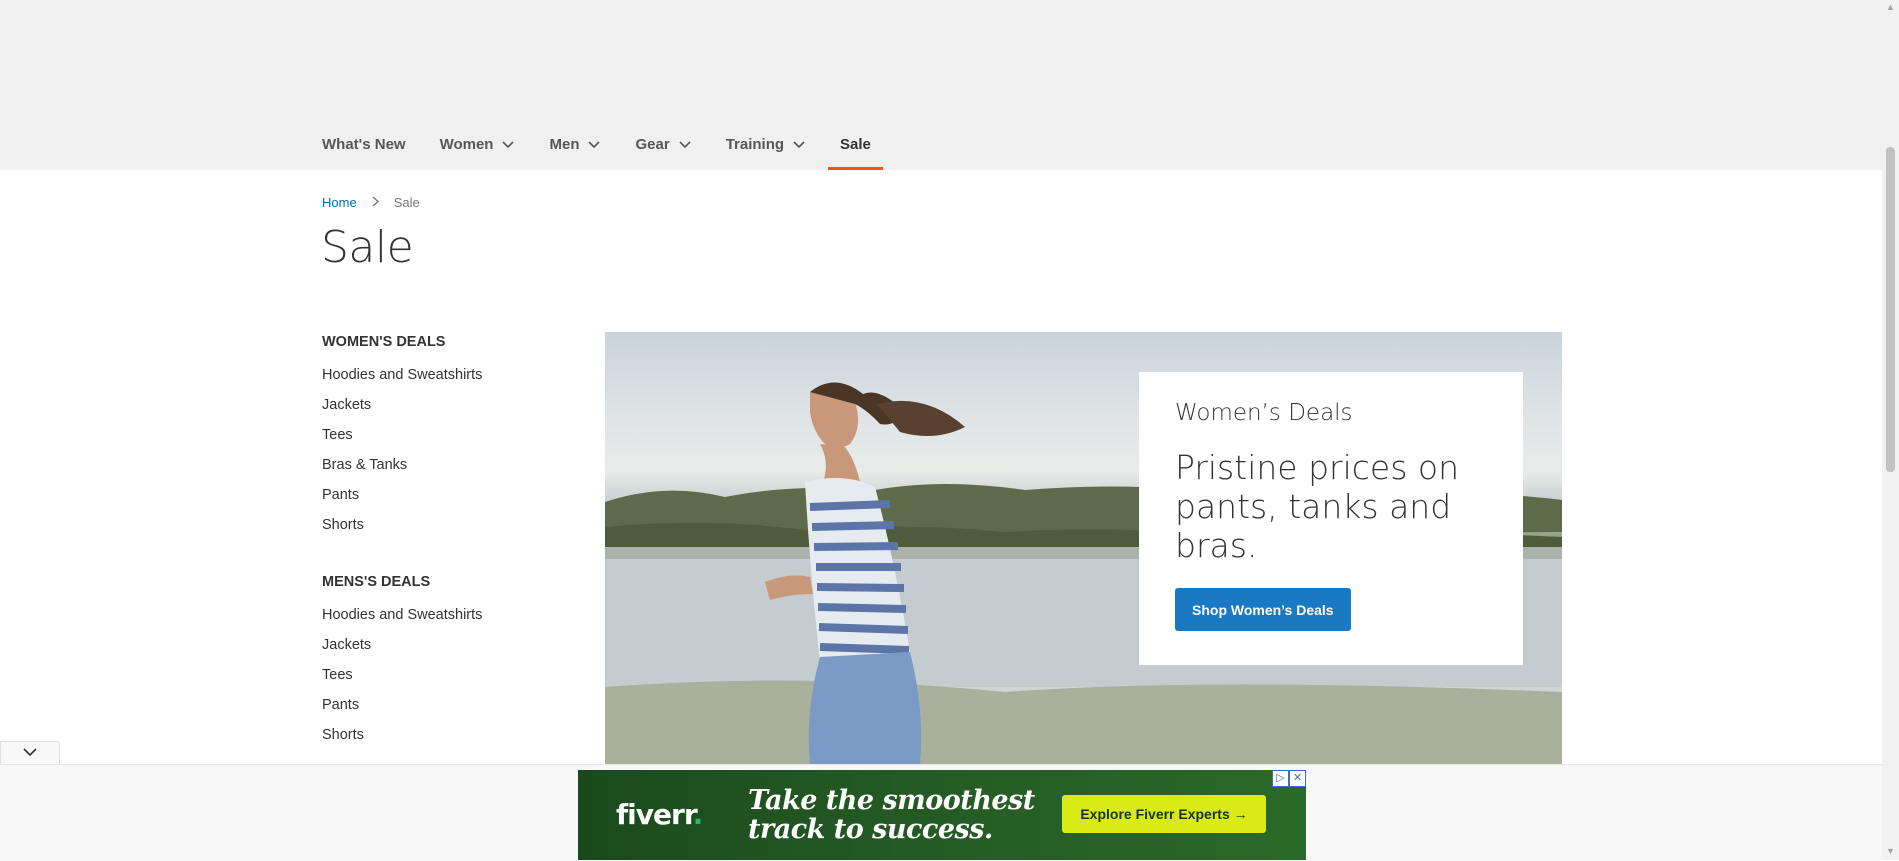  What do you see at coordinates (375, 202) in the screenshot?
I see `chevron-right-icon` at bounding box center [375, 202].